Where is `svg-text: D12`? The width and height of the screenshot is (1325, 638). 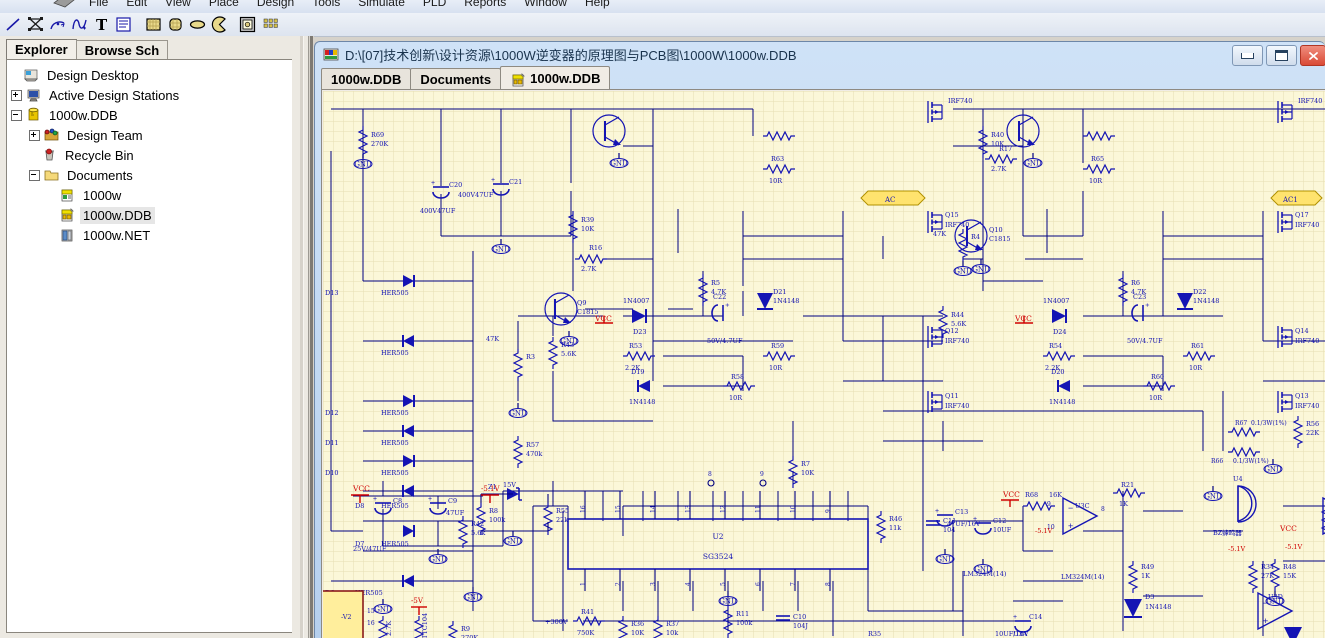
svg-text: D12 is located at coordinates (331, 413).